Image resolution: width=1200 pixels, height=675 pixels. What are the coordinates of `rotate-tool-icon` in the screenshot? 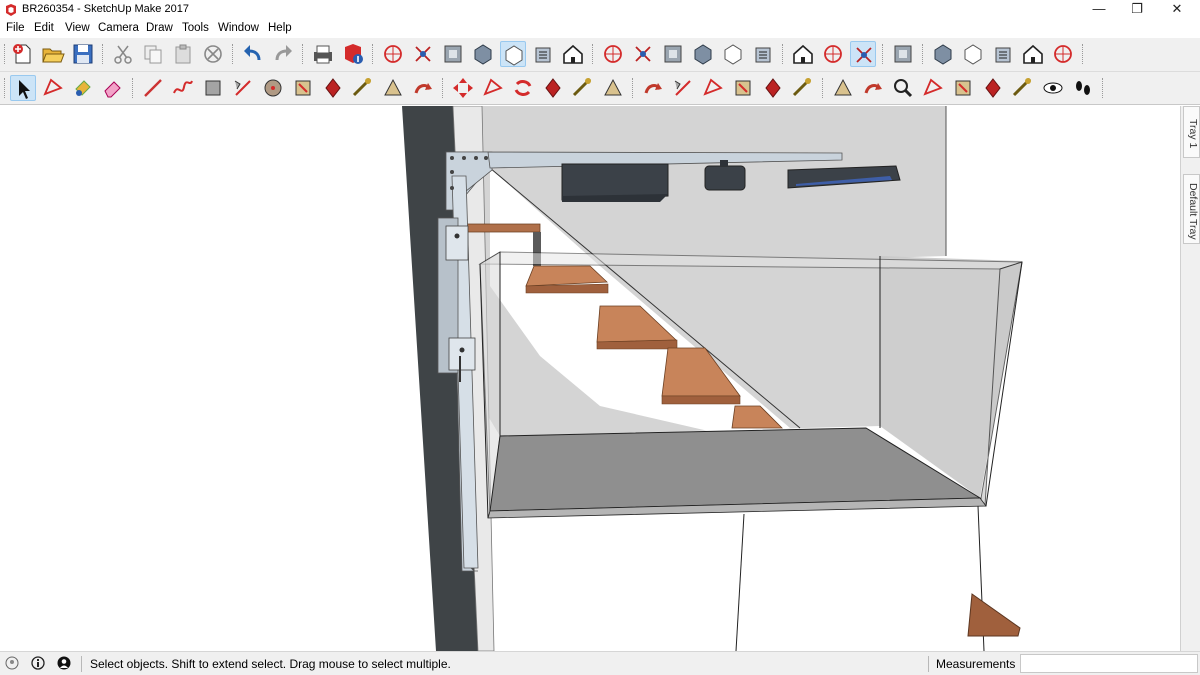 It's located at (523, 88).